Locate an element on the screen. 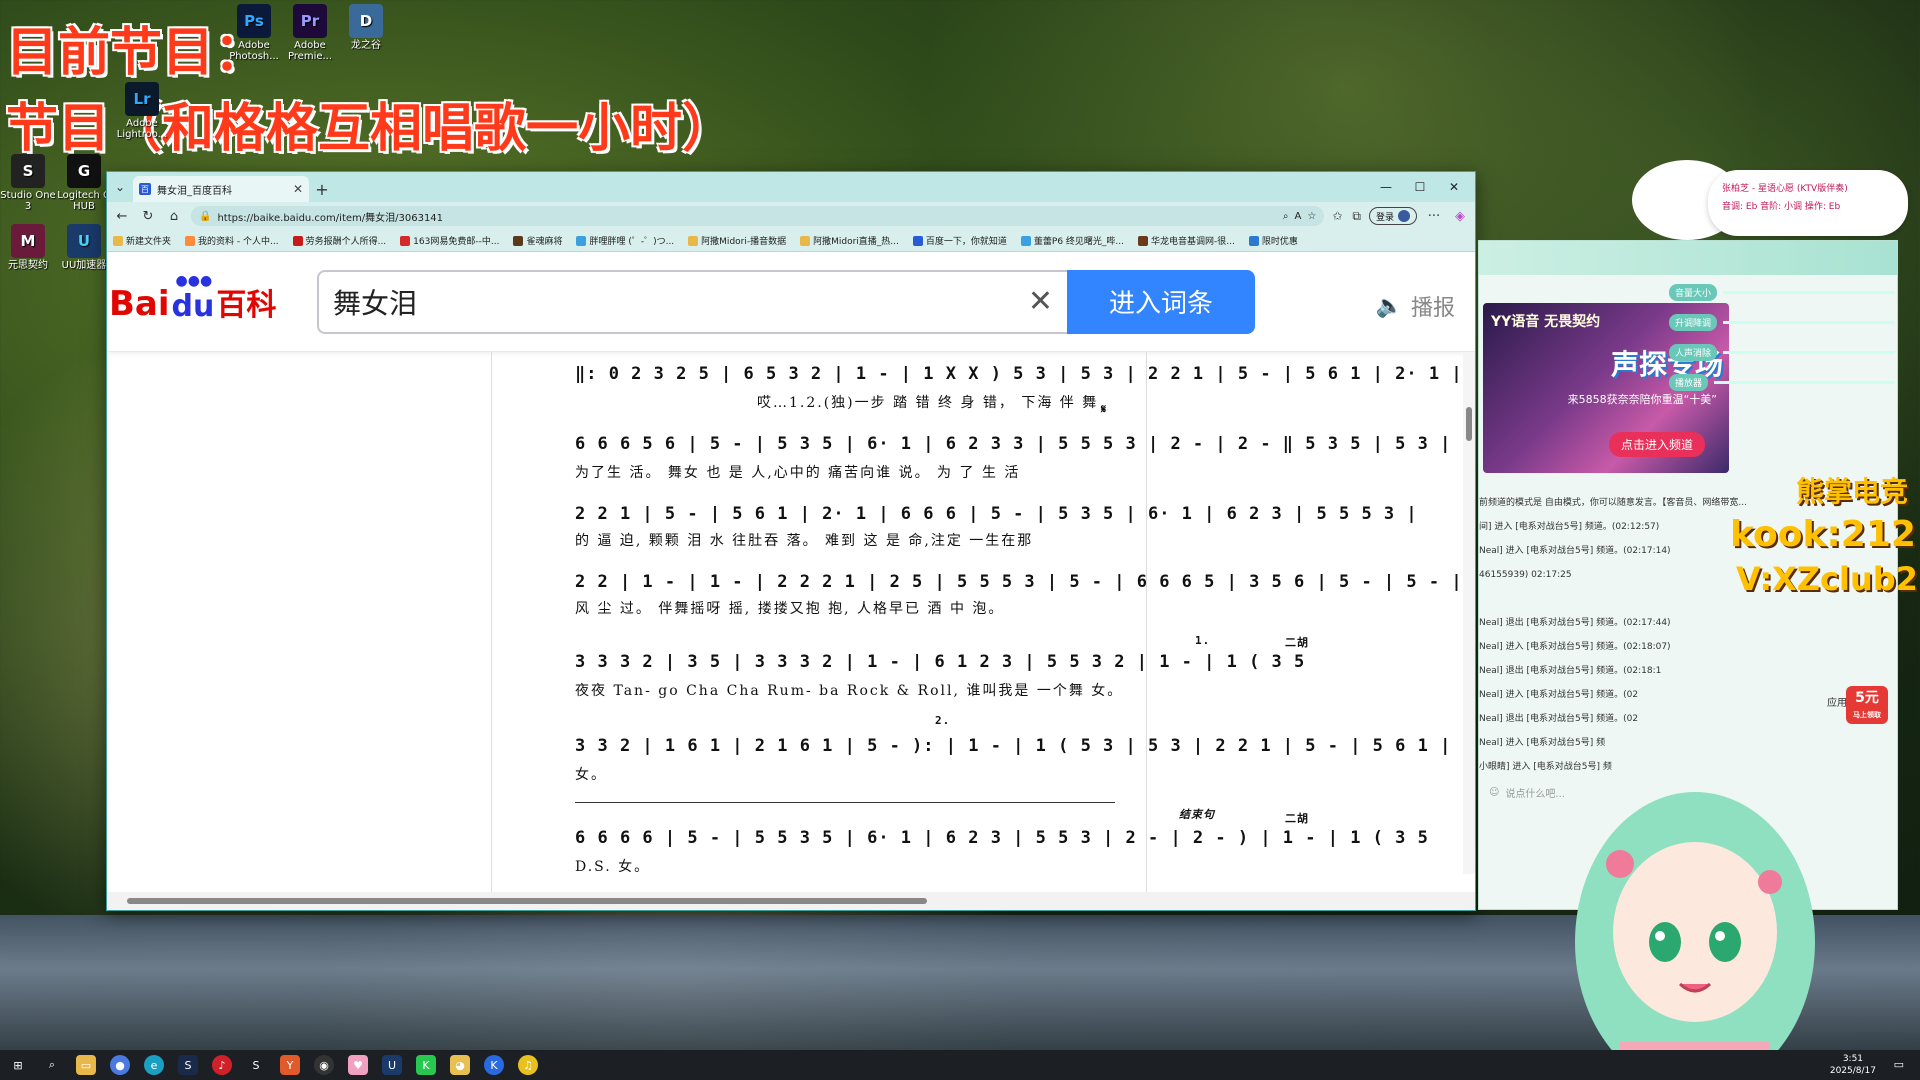 This screenshot has height=1080, width=1920. desktop-icon-studio-one: S Studio One 3 is located at coordinates (28, 183).